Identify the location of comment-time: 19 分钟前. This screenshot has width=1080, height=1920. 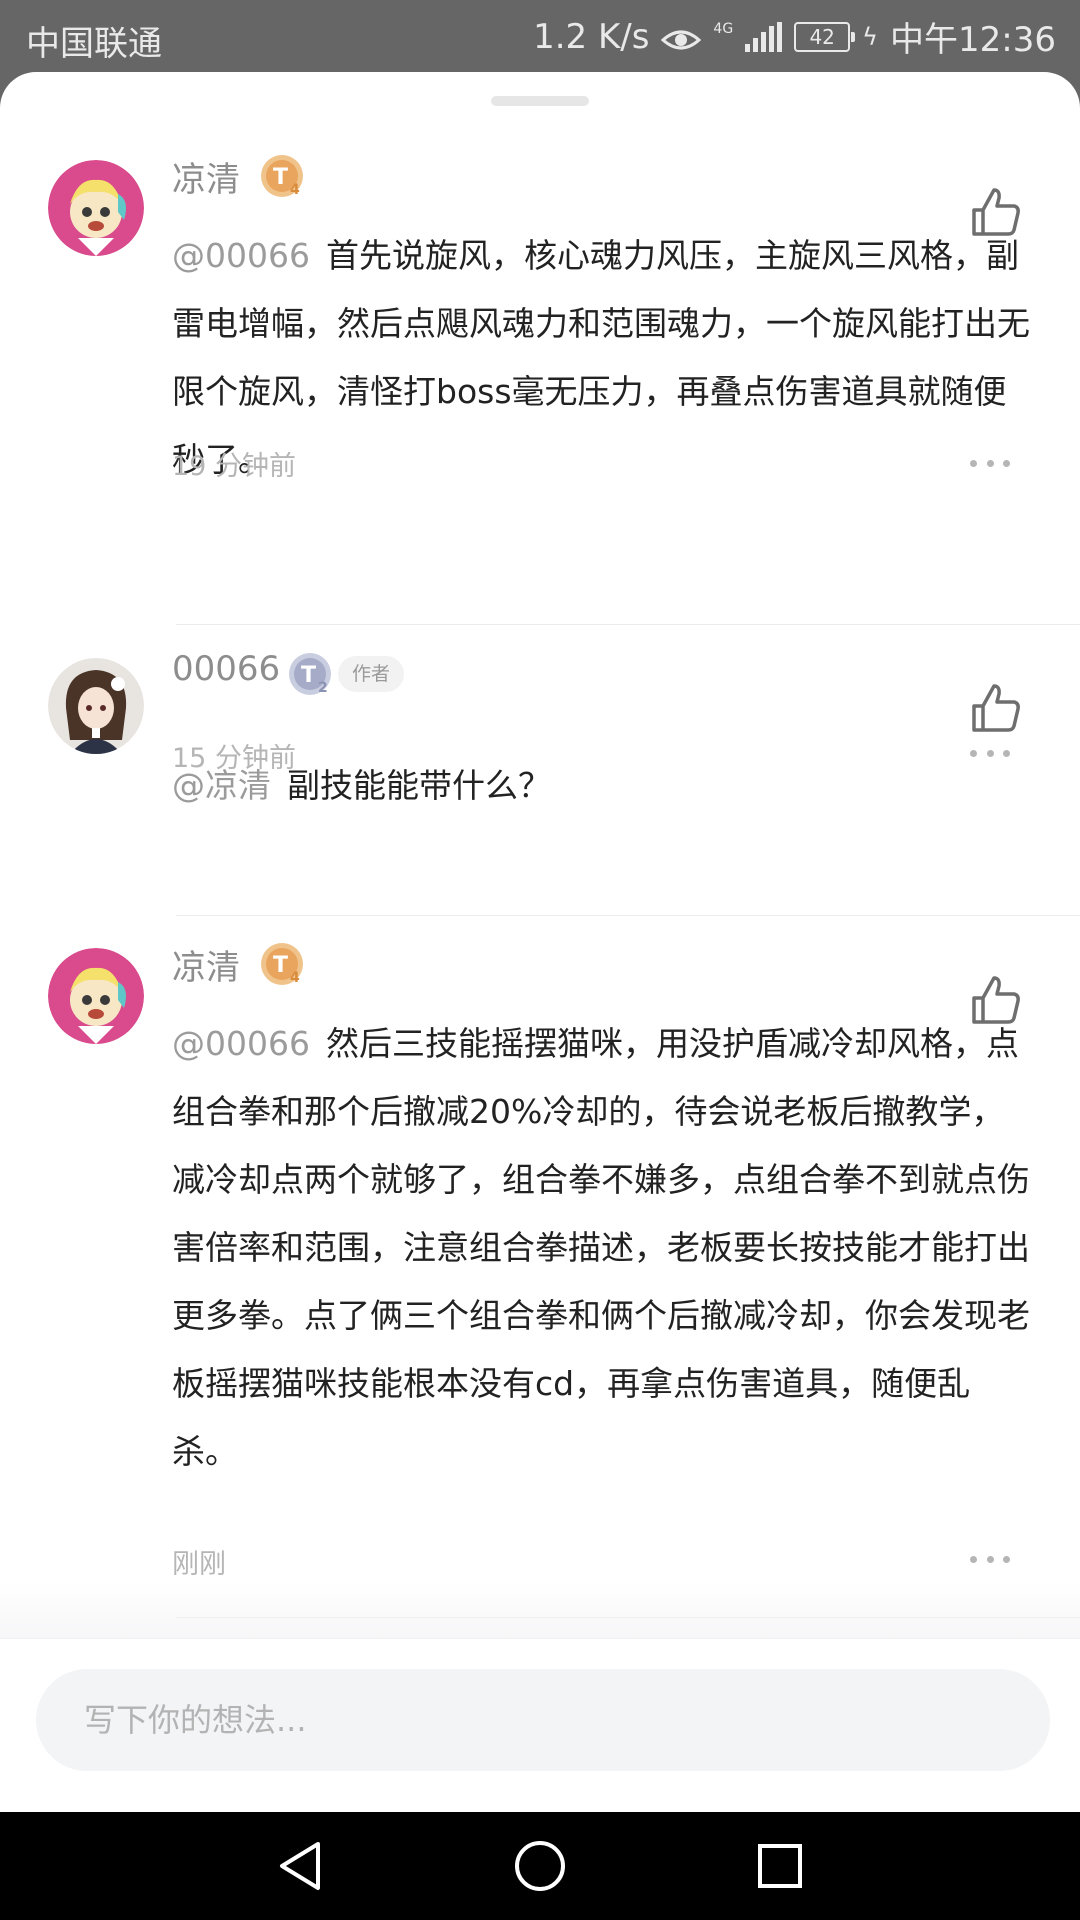
(234, 466).